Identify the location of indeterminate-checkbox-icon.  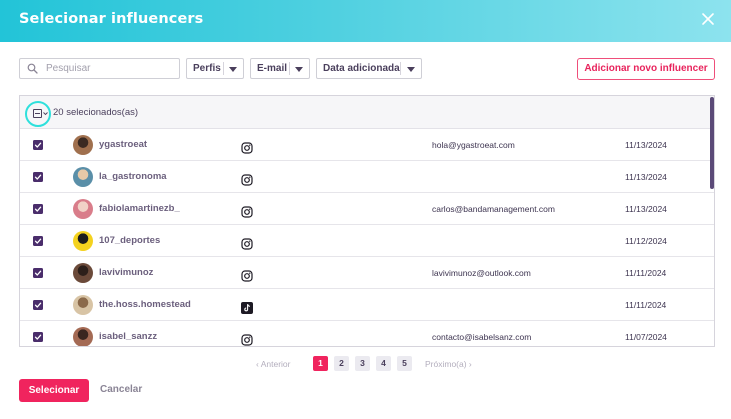
(37, 113).